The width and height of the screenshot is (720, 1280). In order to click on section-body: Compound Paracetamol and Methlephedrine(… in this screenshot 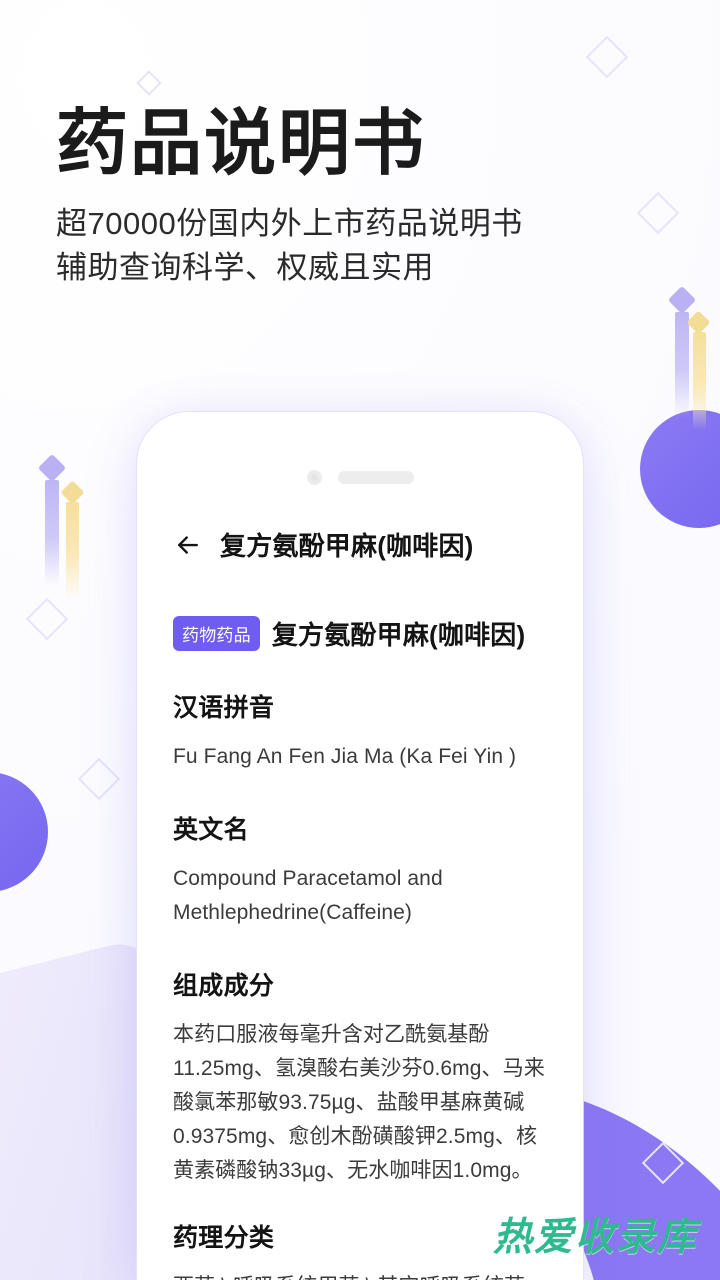, I will do `click(308, 896)`.